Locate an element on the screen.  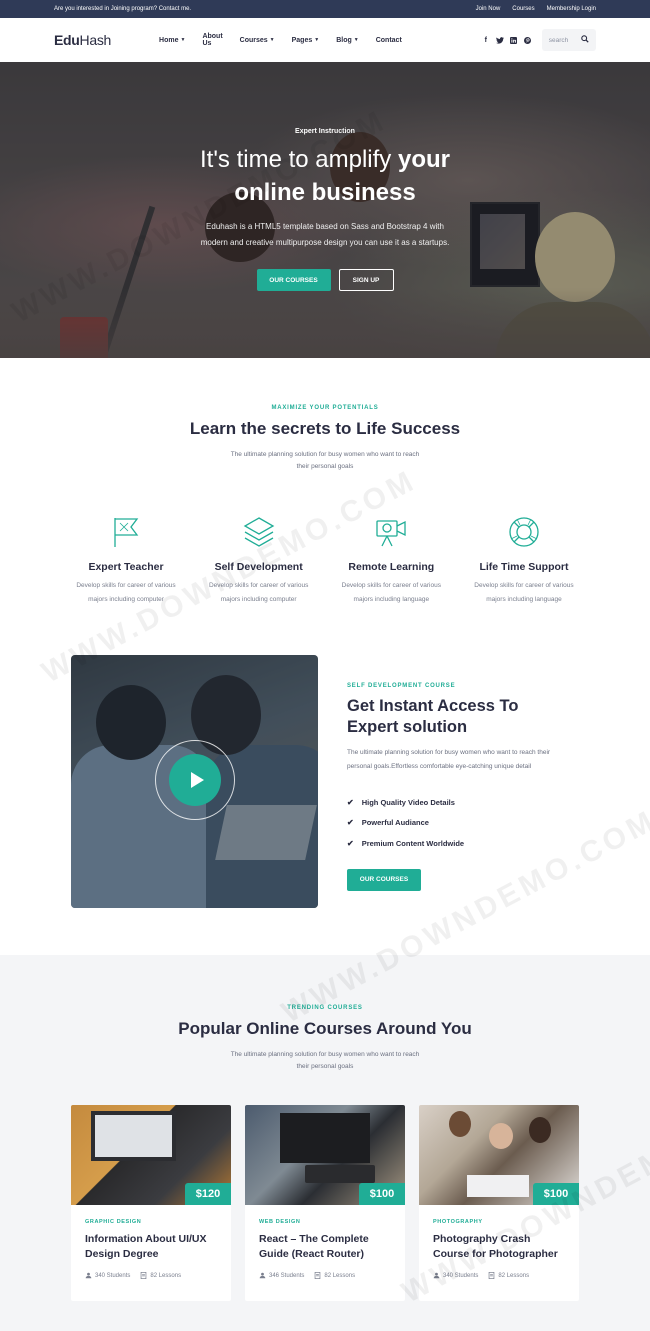
course-title: Information About UI/UX Design Degree is located at coordinates (151, 1247).